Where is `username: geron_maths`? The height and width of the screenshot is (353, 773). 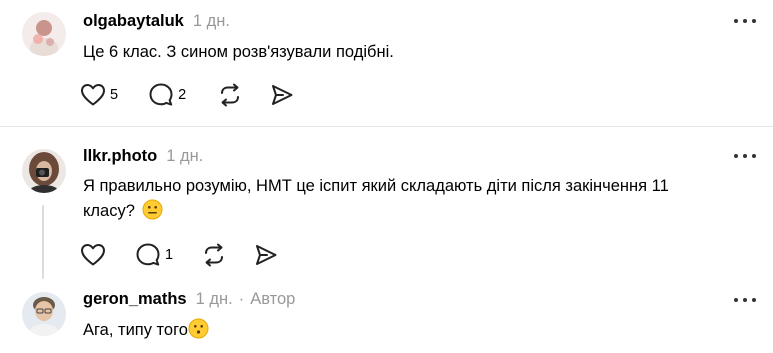 username: geron_maths is located at coordinates (135, 299).